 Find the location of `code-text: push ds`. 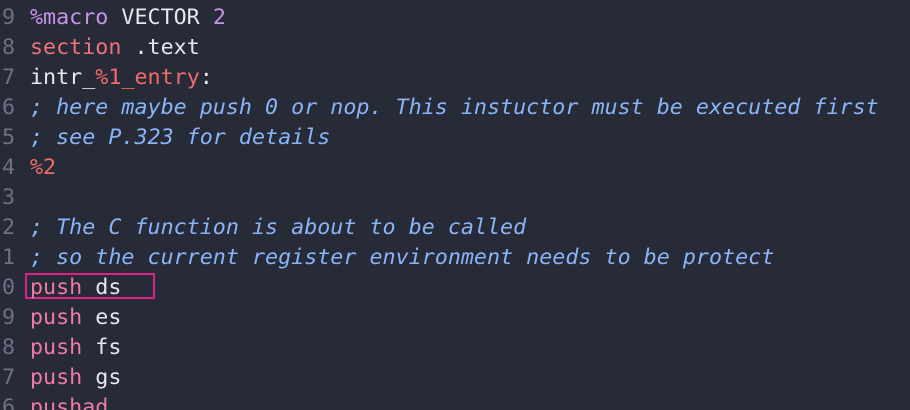

code-text: push ds is located at coordinates (75, 288).